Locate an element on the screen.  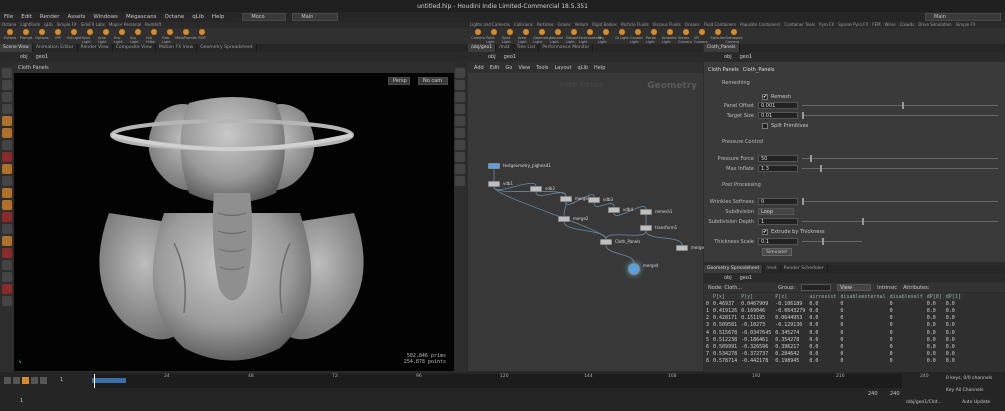
tab-geometry-spreadsheet: Geometry Spreadsheet is located at coordinates (227, 48).